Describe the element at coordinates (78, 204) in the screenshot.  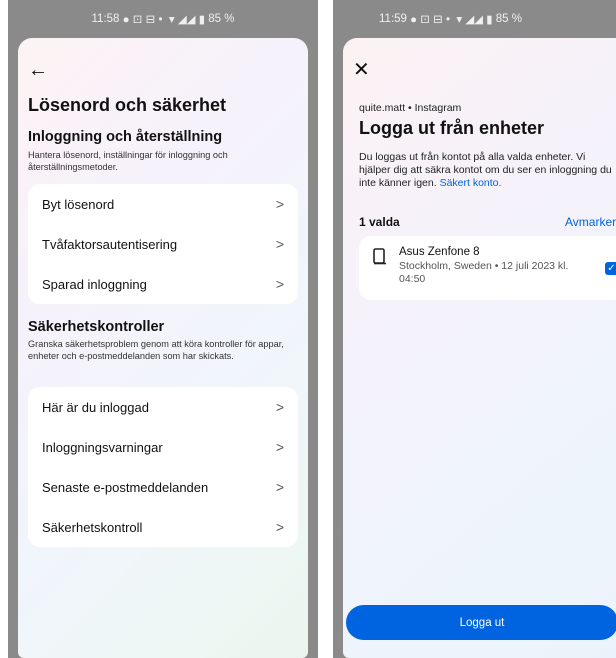
I see `menu-item-label: Byt lösenord` at that location.